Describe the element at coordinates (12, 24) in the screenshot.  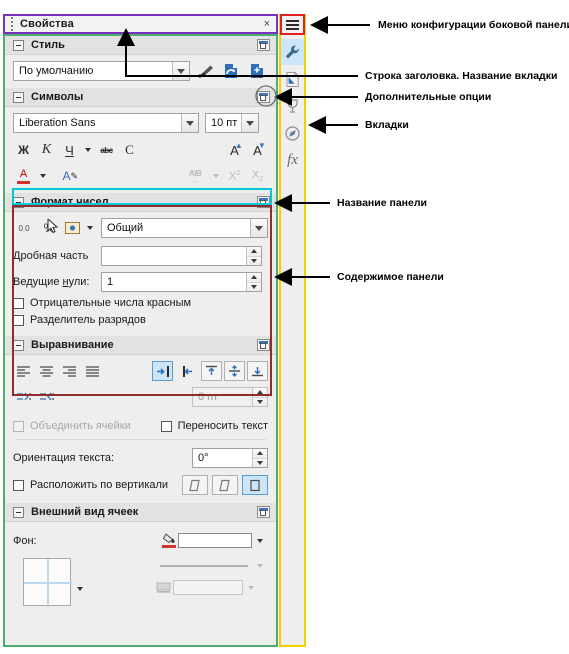
I see `drag-grip-icon` at that location.